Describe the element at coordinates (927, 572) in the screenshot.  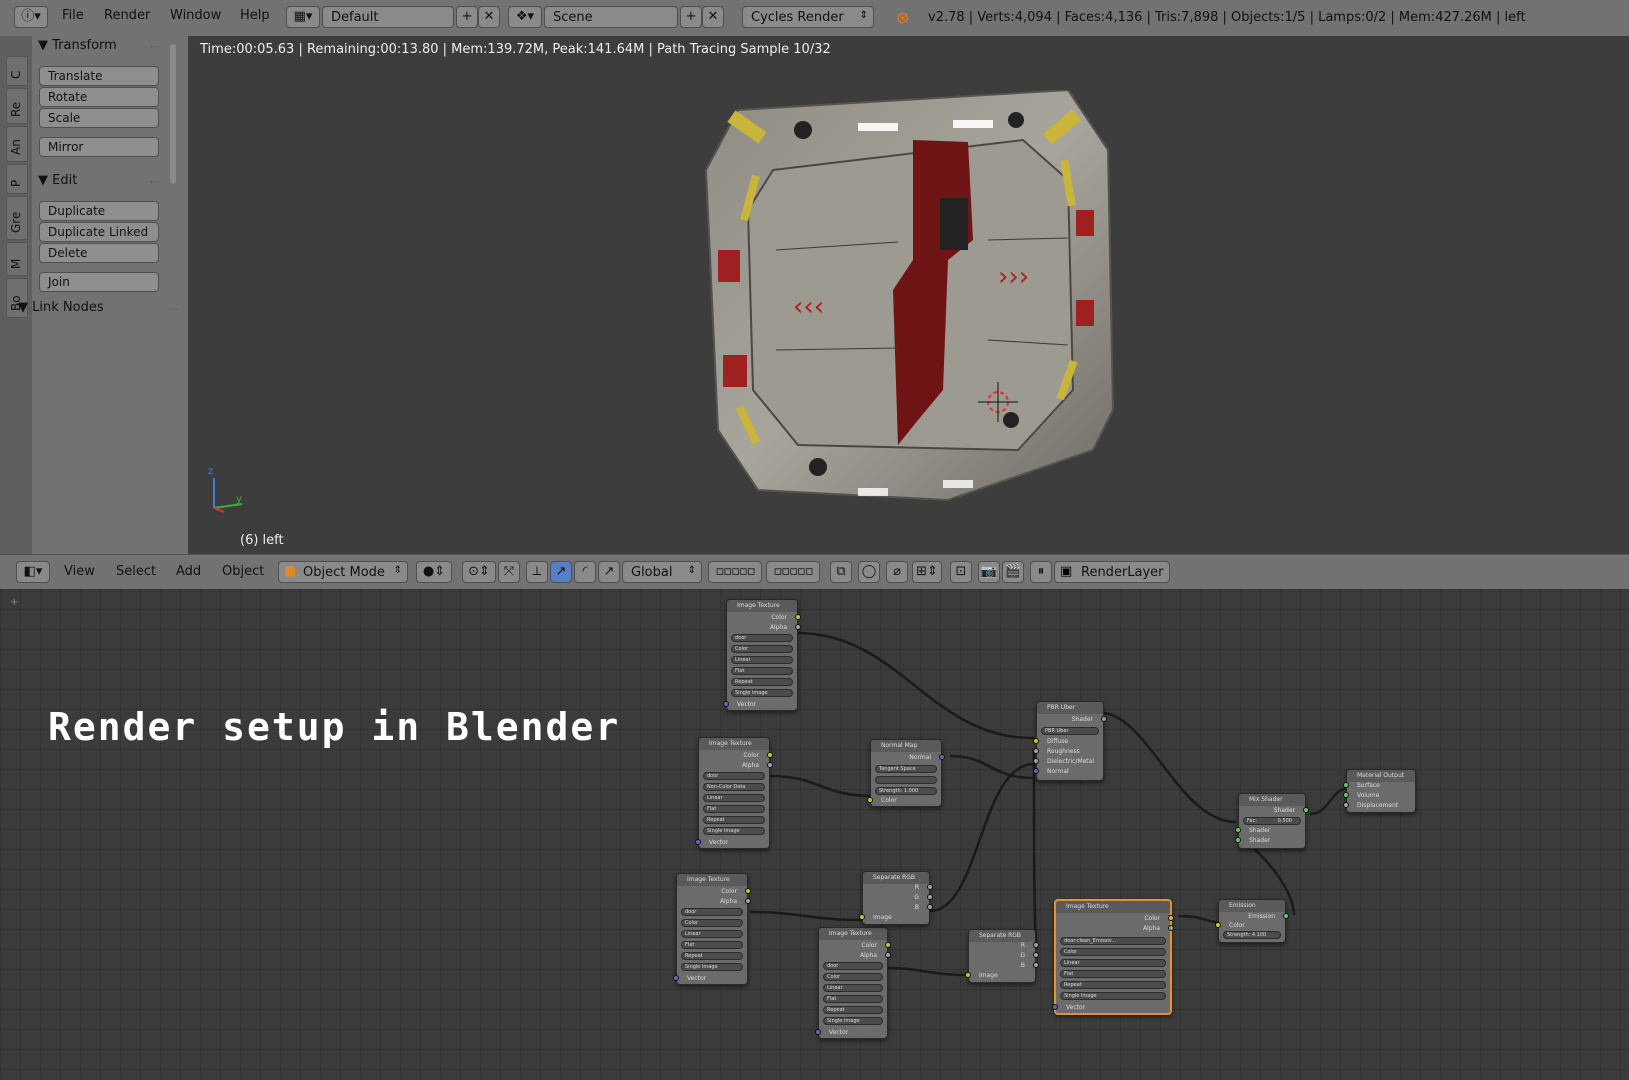
I see `snap-element-icon: ⊞⇕` at that location.